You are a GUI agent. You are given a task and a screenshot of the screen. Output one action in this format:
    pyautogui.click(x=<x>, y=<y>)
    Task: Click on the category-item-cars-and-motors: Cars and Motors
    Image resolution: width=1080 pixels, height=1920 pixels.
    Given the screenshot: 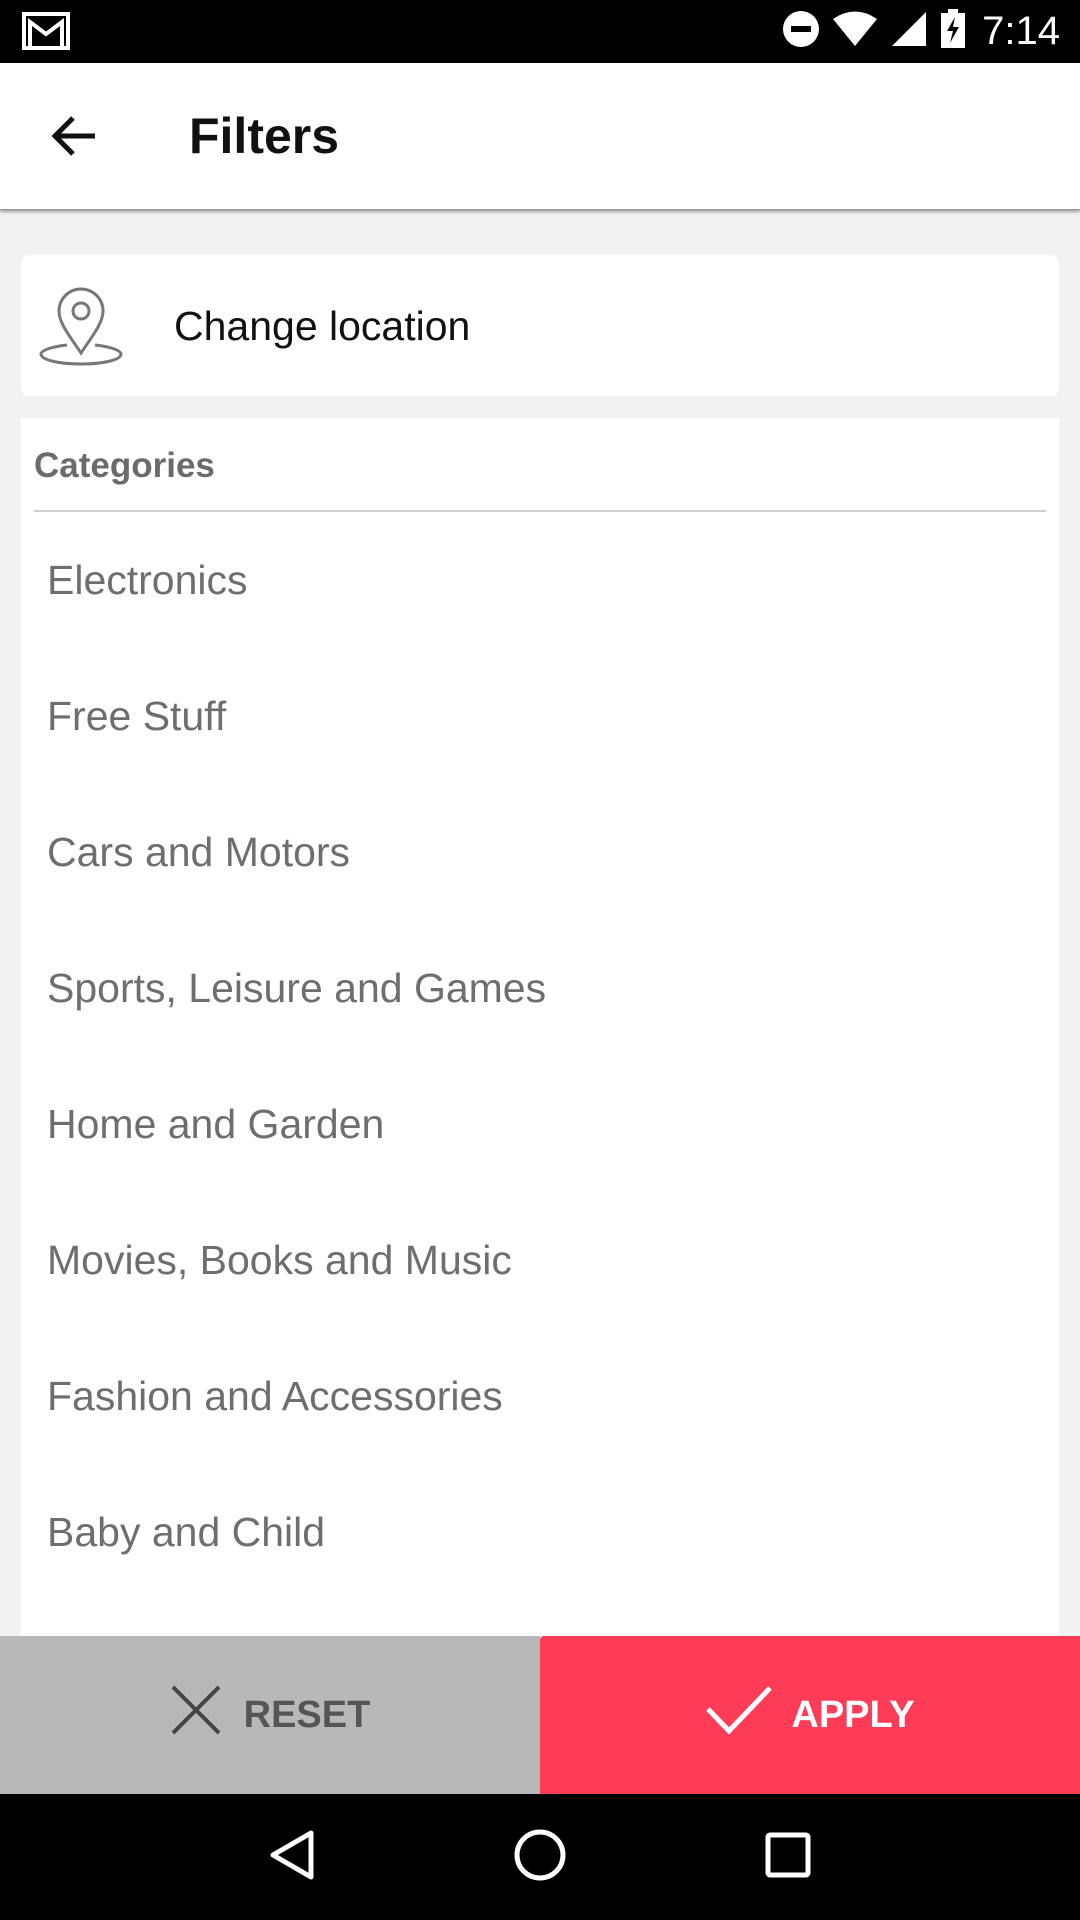 What is the action you would take?
    pyautogui.click(x=540, y=852)
    